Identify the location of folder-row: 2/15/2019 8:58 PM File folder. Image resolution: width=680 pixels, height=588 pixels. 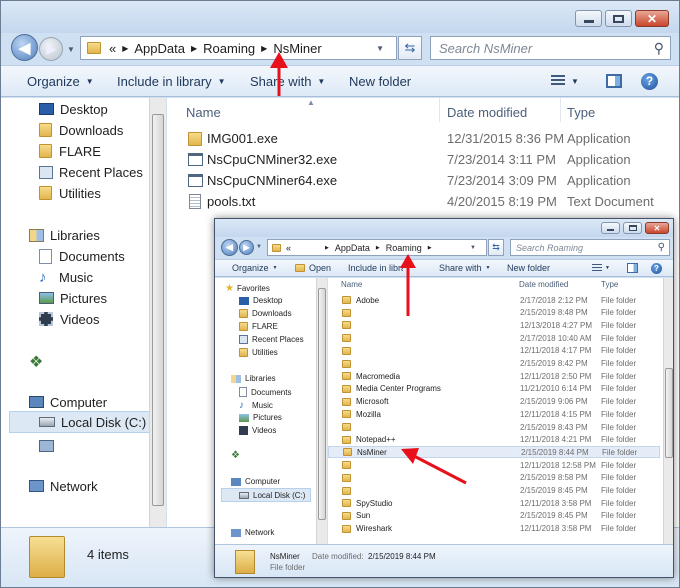
(500, 478).